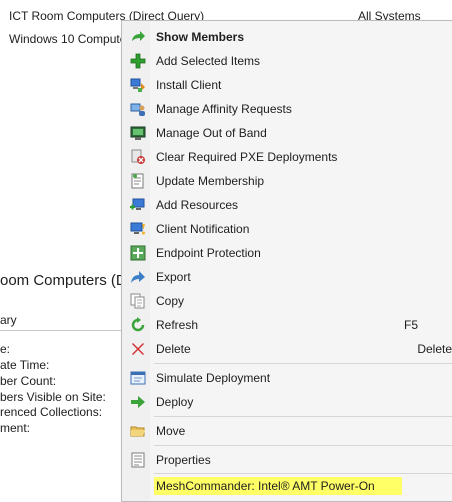 The image size is (452, 502). Describe the element at coordinates (208, 61) in the screenshot. I see `menu-item-label: Add Selected Items` at that location.